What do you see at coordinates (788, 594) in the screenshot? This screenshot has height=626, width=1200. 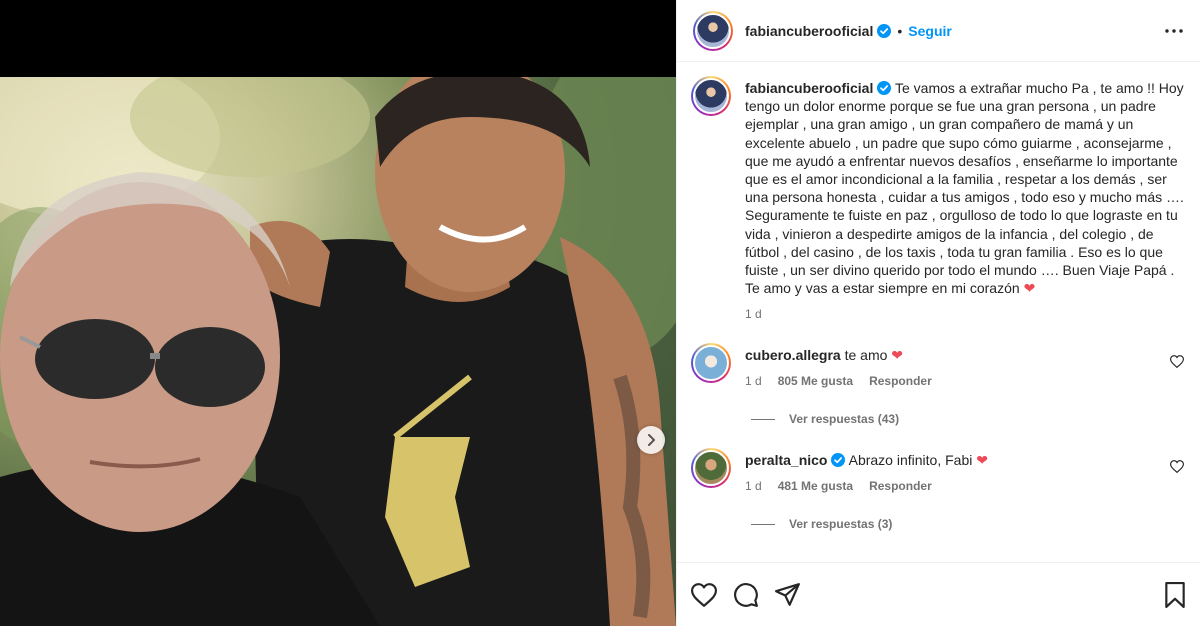 I see `share-icon` at bounding box center [788, 594].